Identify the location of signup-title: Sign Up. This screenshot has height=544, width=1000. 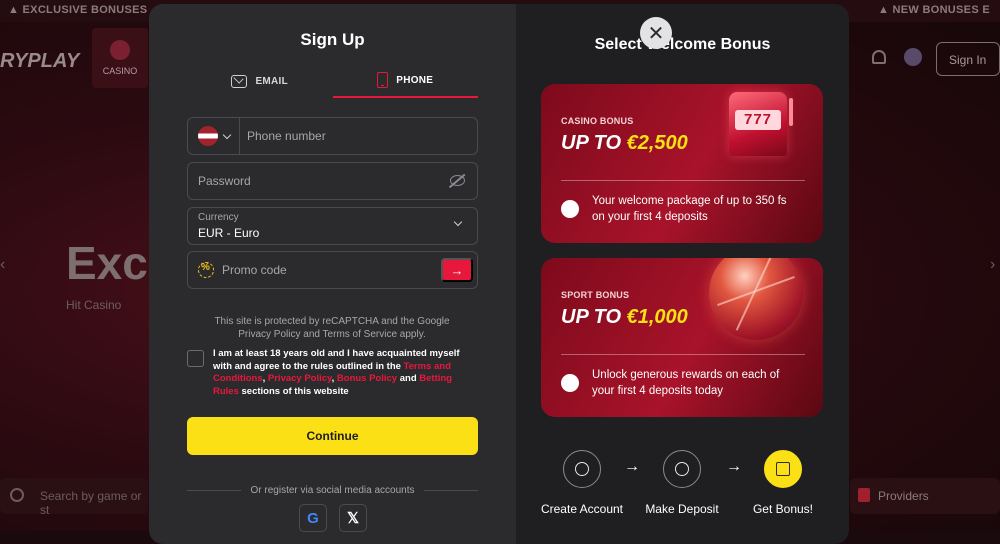
(332, 40).